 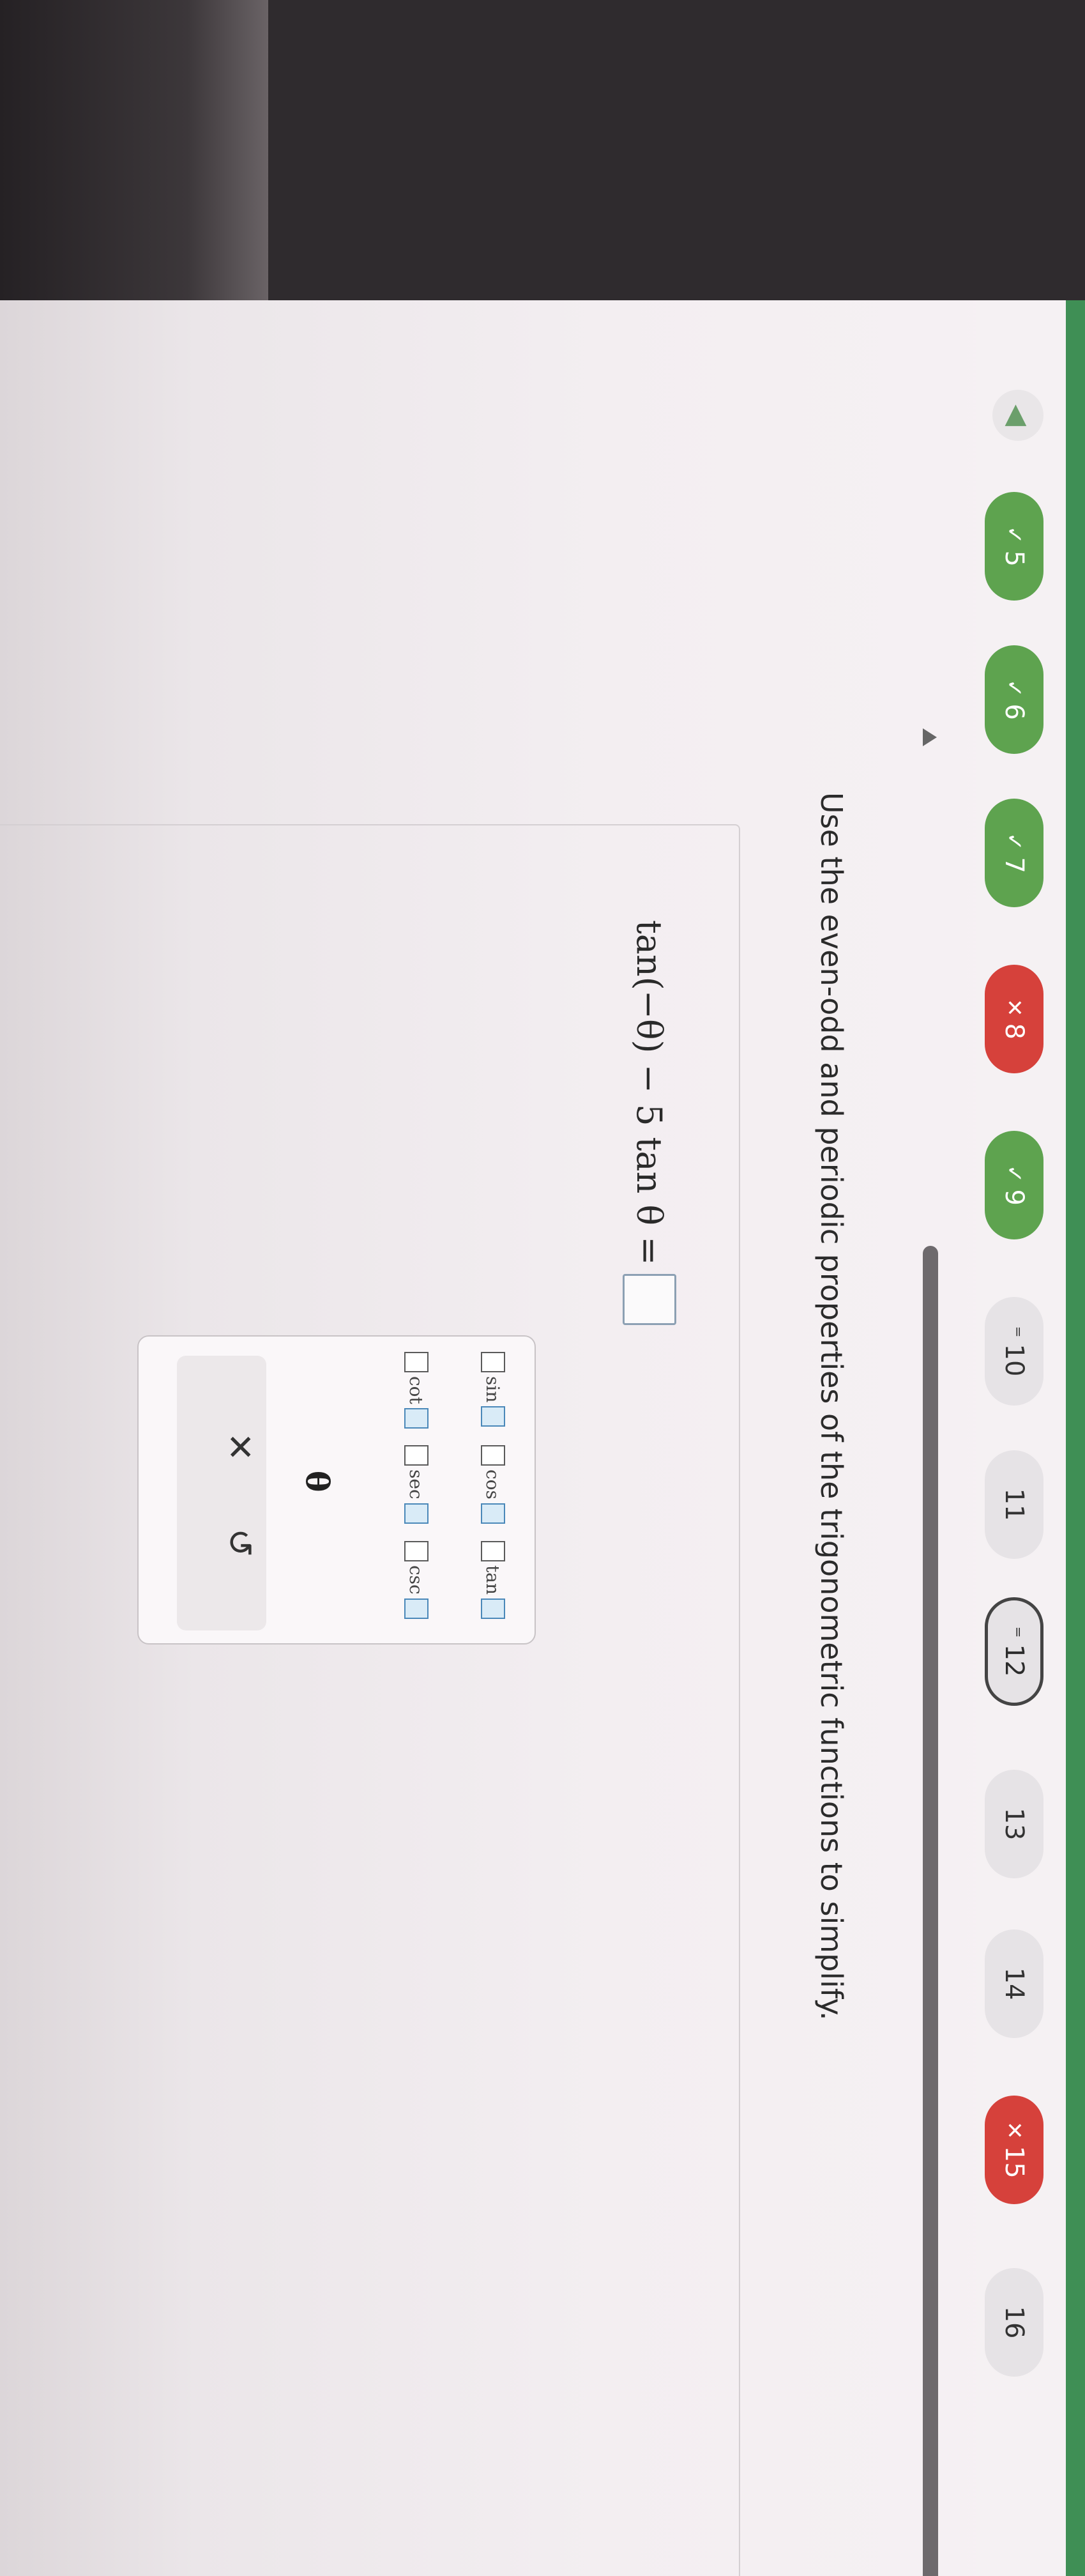 I want to click on question-pill-14: 14, so click(x=1014, y=1983).